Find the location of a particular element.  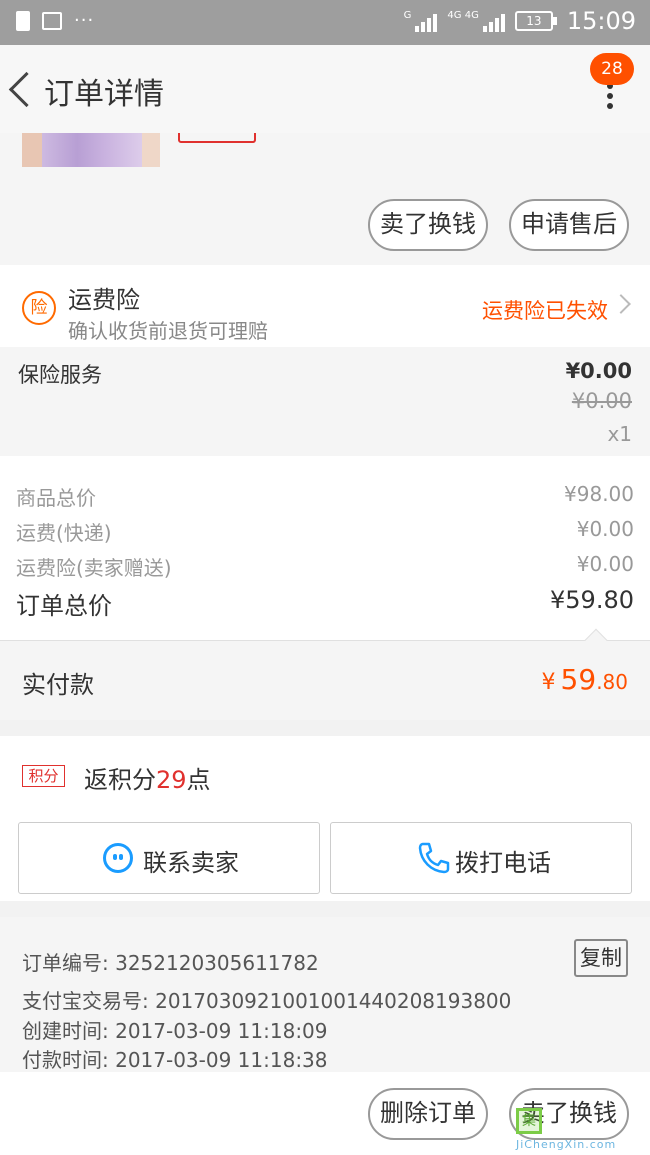

signal-1-icon: G is located at coordinates (421, 21).